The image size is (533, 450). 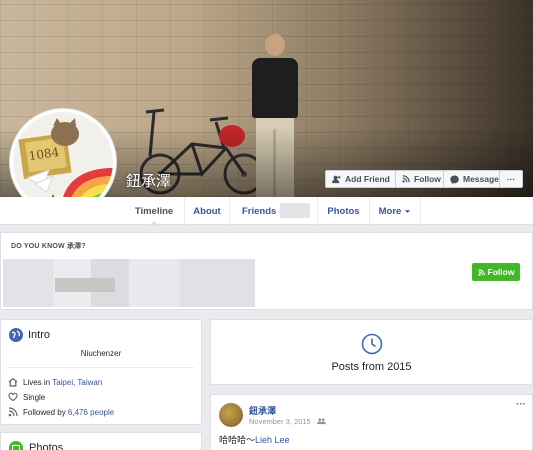 What do you see at coordinates (206, 211) in the screenshot?
I see `tab-about: About` at bounding box center [206, 211].